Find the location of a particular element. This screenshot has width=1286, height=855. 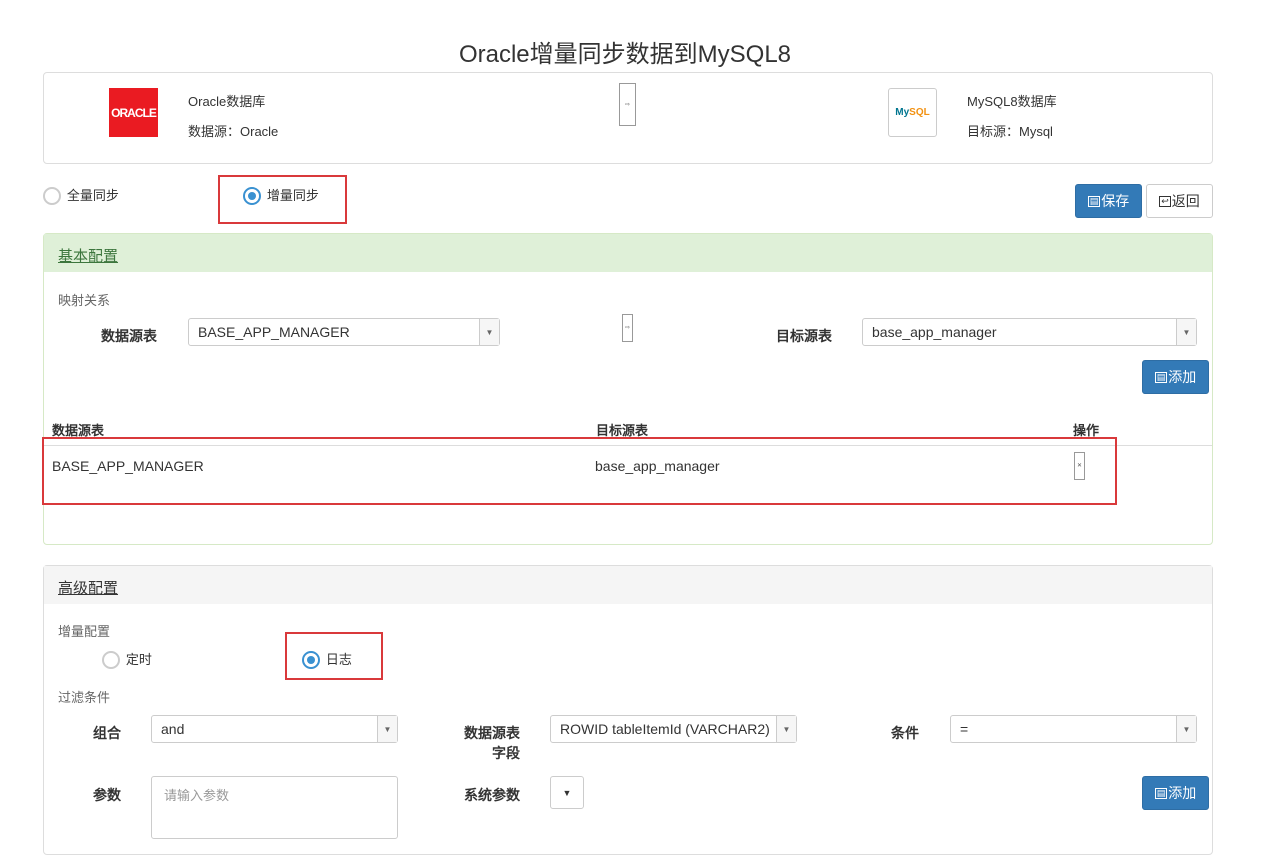

param-placeholder: 请输入参数 is located at coordinates (197, 795).